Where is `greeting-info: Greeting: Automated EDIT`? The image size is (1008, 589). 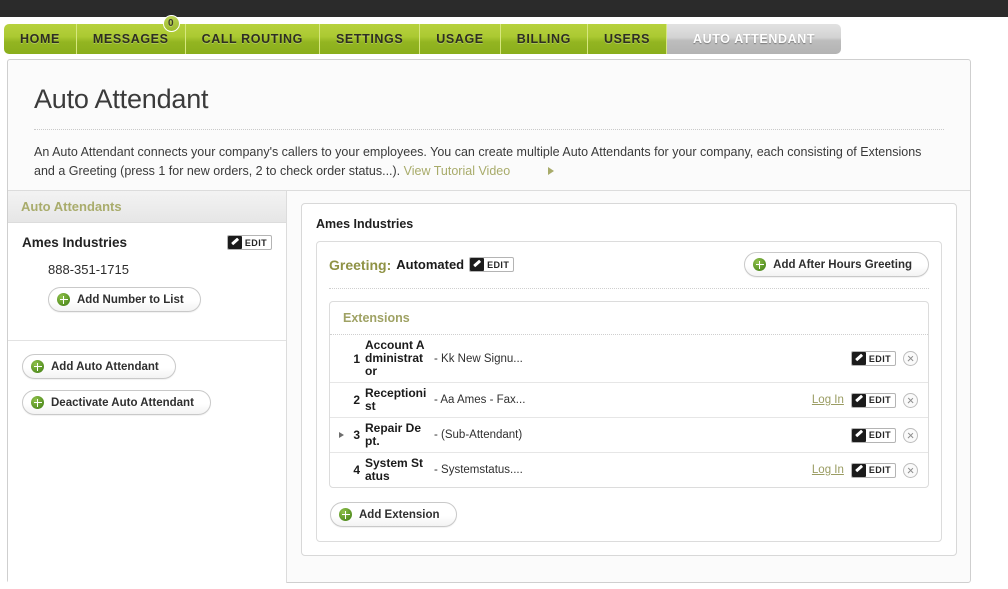 greeting-info: Greeting: Automated EDIT is located at coordinates (422, 264).